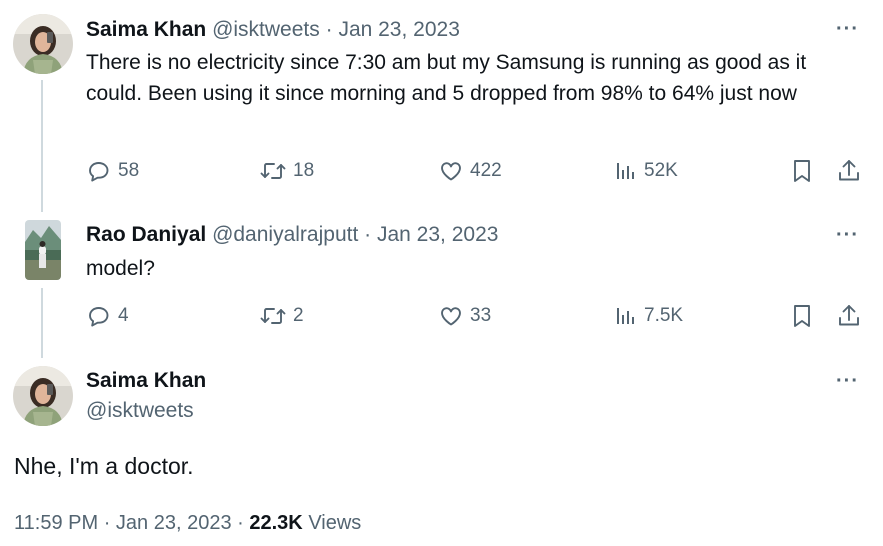 This screenshot has width=883, height=546. I want to click on repost-button: 18, so click(286, 171).